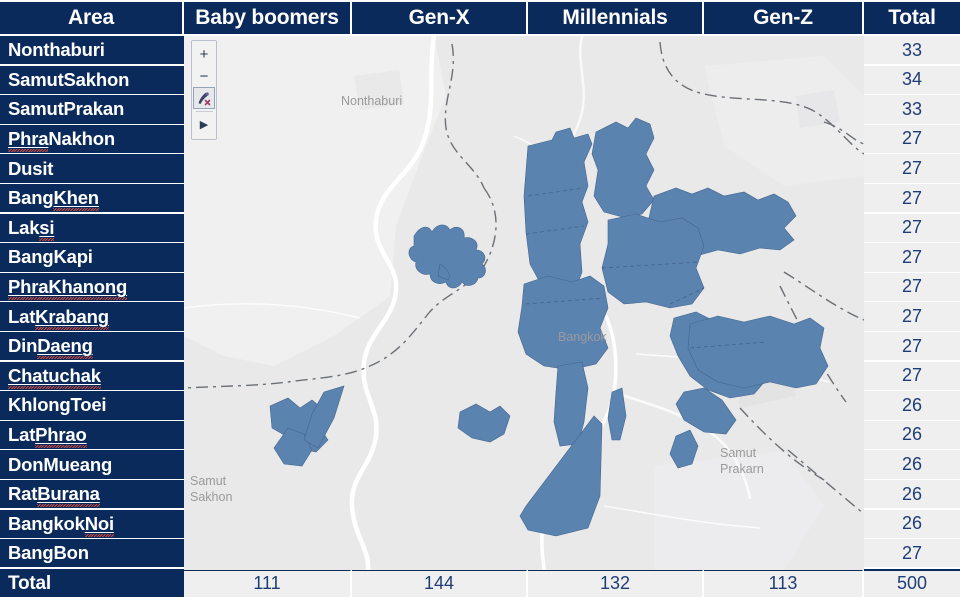 This screenshot has height=608, width=960. What do you see at coordinates (204, 76) in the screenshot?
I see `zoom-out-icon: −` at bounding box center [204, 76].